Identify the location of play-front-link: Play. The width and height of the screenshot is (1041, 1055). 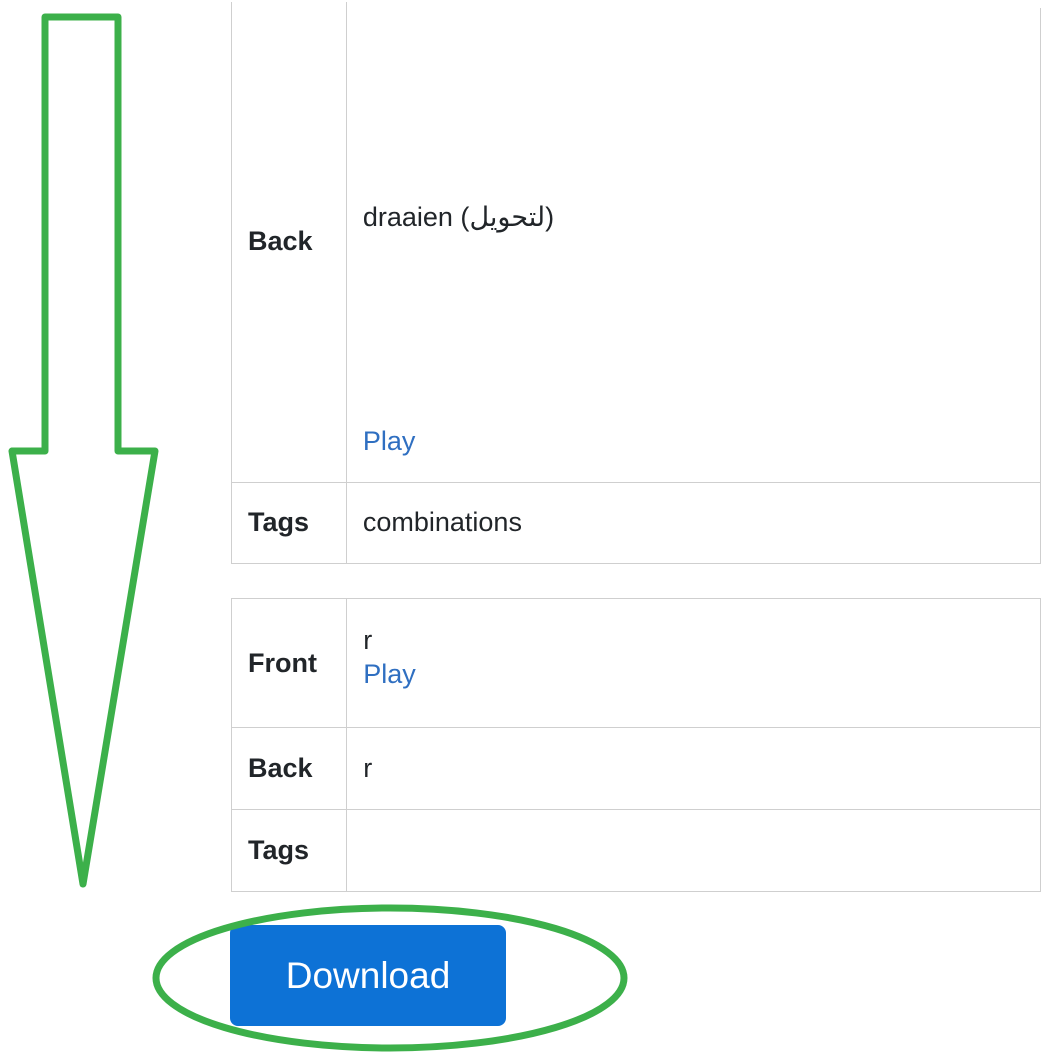
(389, 674).